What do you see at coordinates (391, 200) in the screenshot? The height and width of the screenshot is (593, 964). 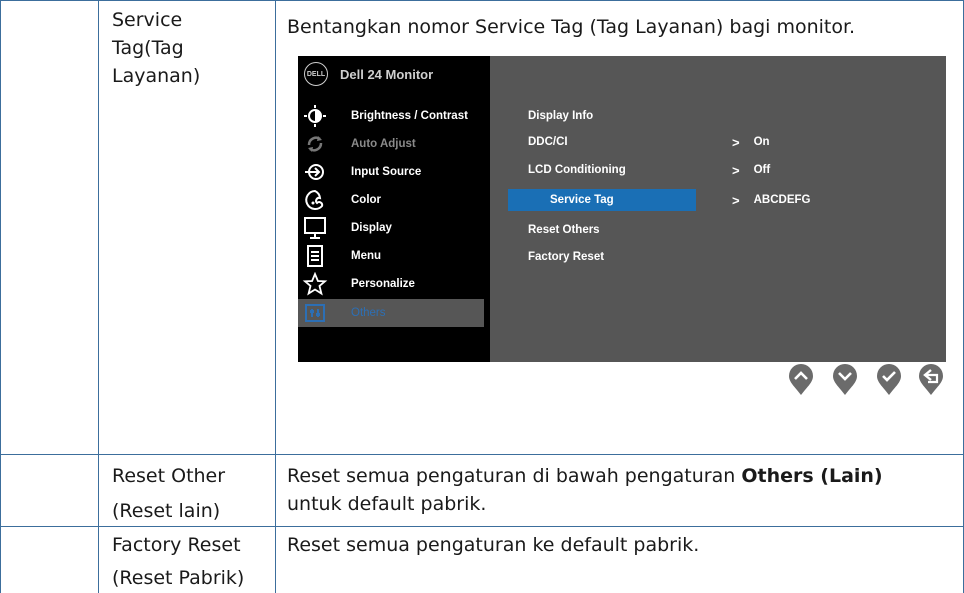 I see `menu-item-color: Color` at bounding box center [391, 200].